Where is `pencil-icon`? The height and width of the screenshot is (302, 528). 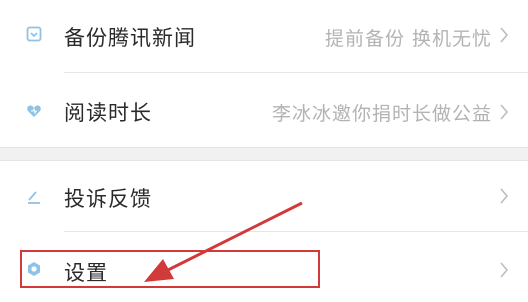
pencil-icon is located at coordinates (34, 197).